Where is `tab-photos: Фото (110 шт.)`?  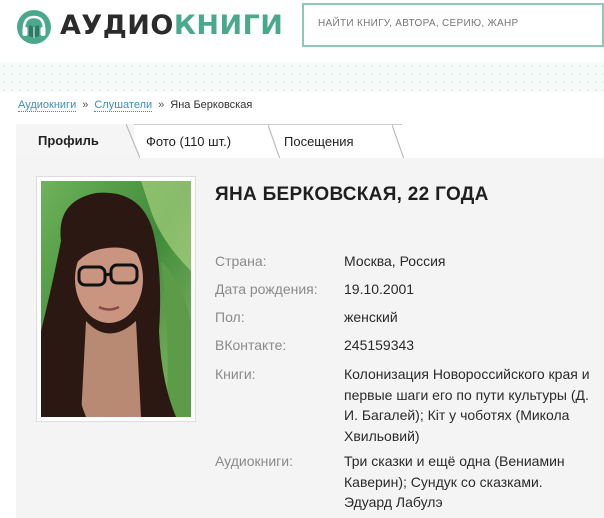
tab-photos: Фото (110 шт.) is located at coordinates (204, 141).